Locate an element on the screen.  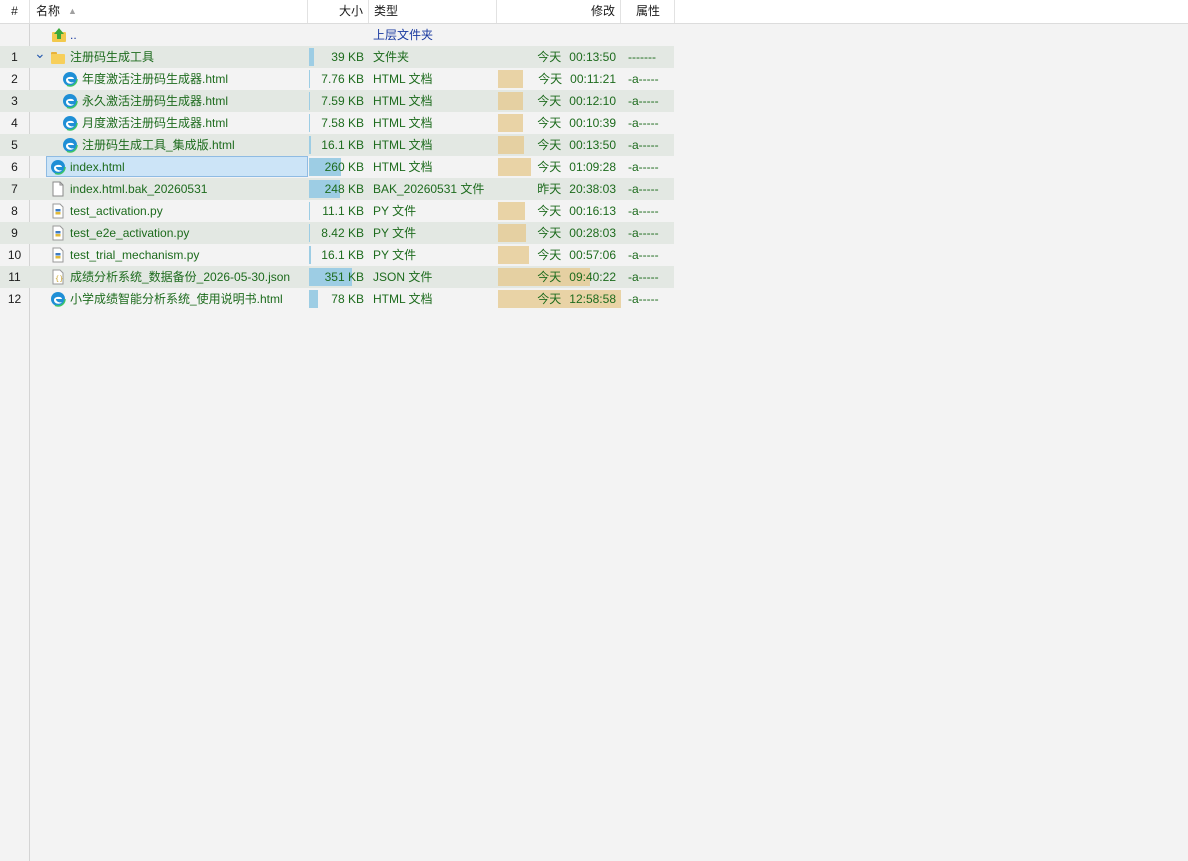
size-cell: 351 KB is located at coordinates (339, 277).